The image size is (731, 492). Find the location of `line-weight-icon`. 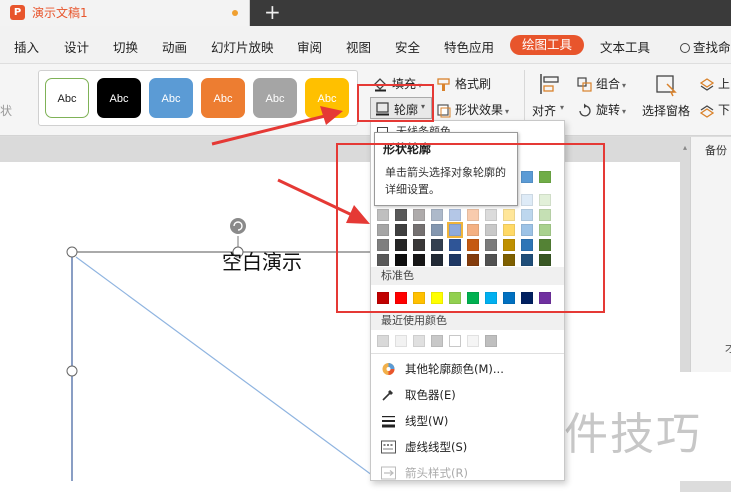

line-weight-icon is located at coordinates (388, 422).